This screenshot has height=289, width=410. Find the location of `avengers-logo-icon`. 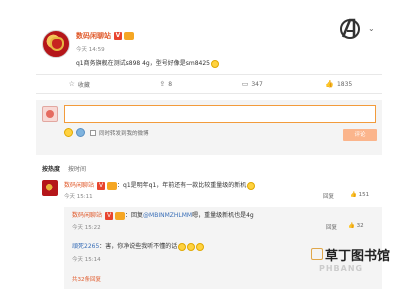

avengers-logo-icon is located at coordinates (350, 29).